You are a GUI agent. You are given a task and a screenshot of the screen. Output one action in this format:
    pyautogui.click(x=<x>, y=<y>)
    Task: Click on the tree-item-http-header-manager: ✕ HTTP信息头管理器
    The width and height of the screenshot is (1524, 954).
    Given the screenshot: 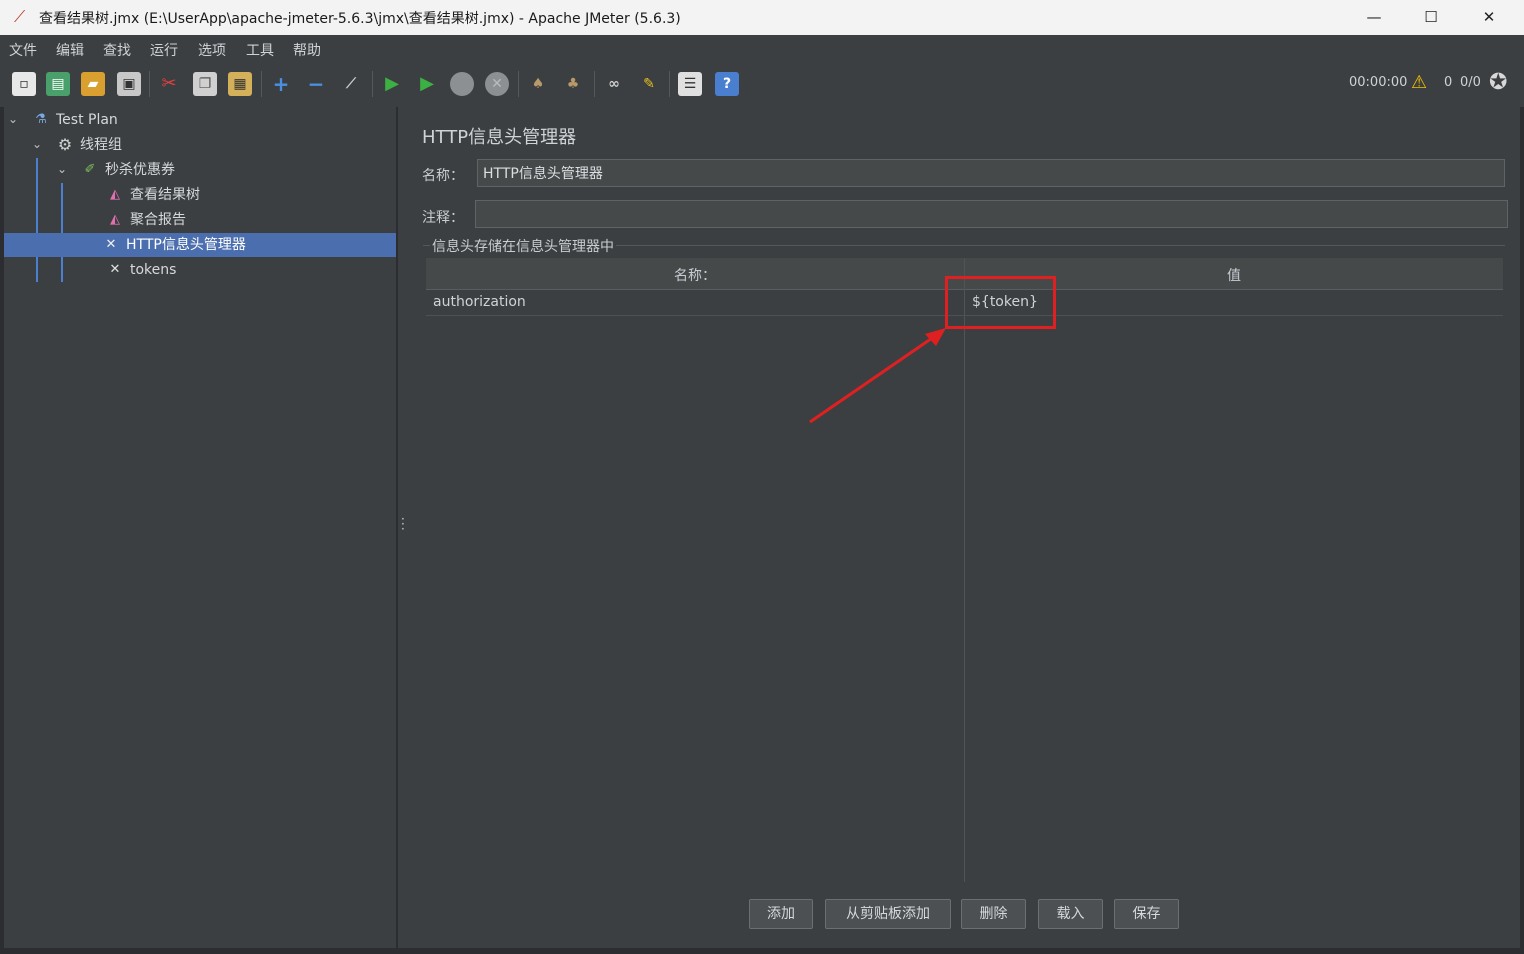 What is the action you would take?
    pyautogui.click(x=200, y=245)
    